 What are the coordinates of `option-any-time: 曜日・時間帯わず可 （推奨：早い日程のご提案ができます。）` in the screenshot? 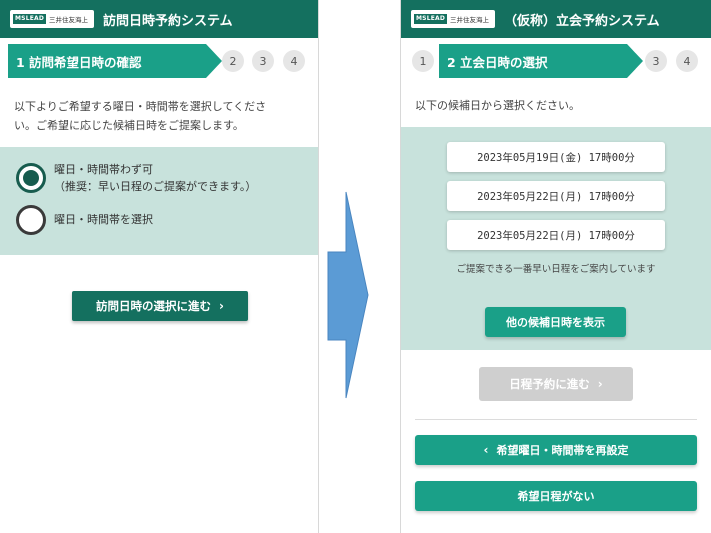 It's located at (136, 179).